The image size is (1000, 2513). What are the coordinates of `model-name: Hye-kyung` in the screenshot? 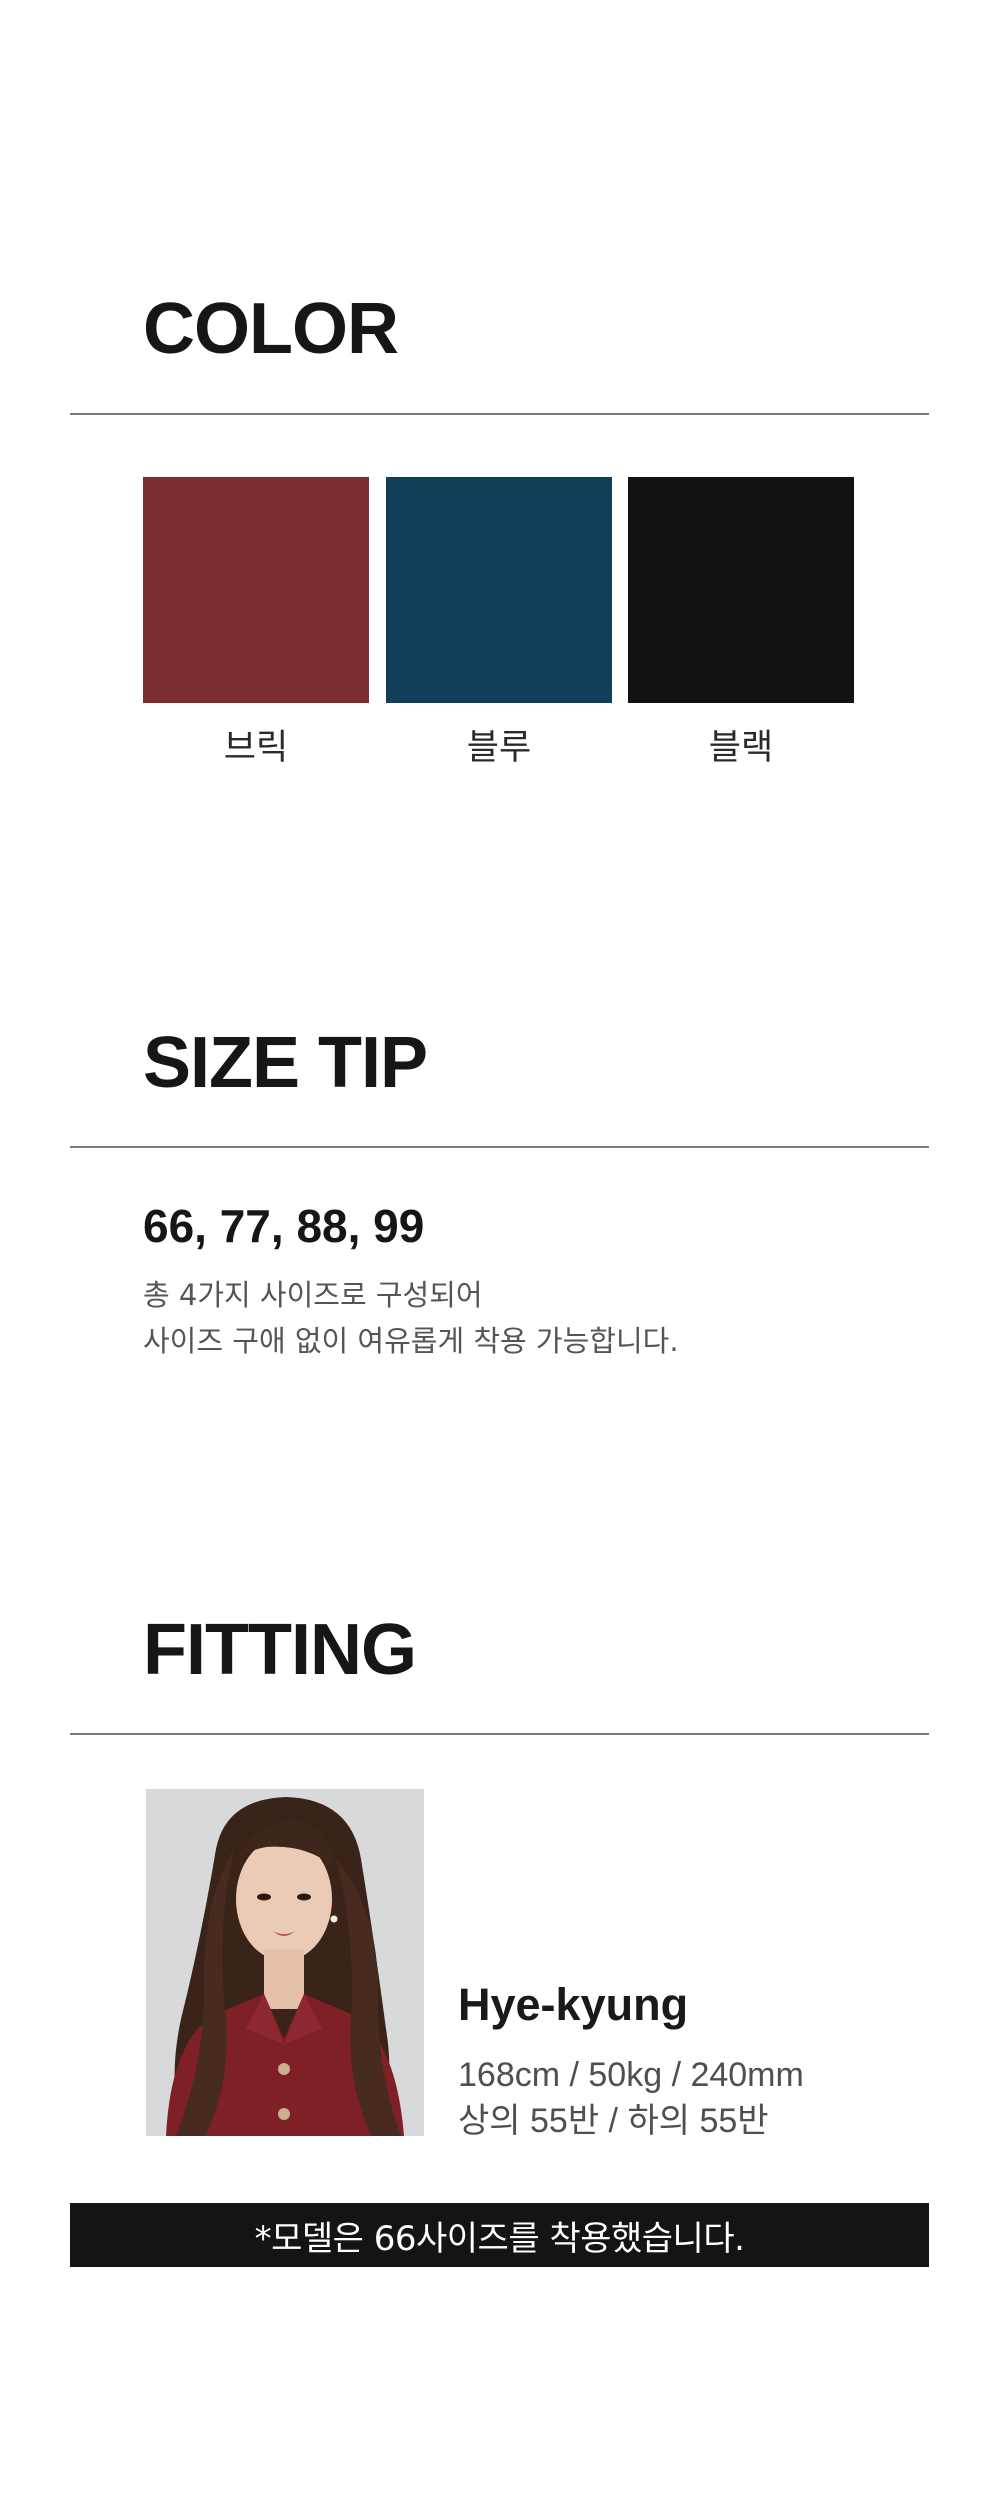 It's located at (573, 2004).